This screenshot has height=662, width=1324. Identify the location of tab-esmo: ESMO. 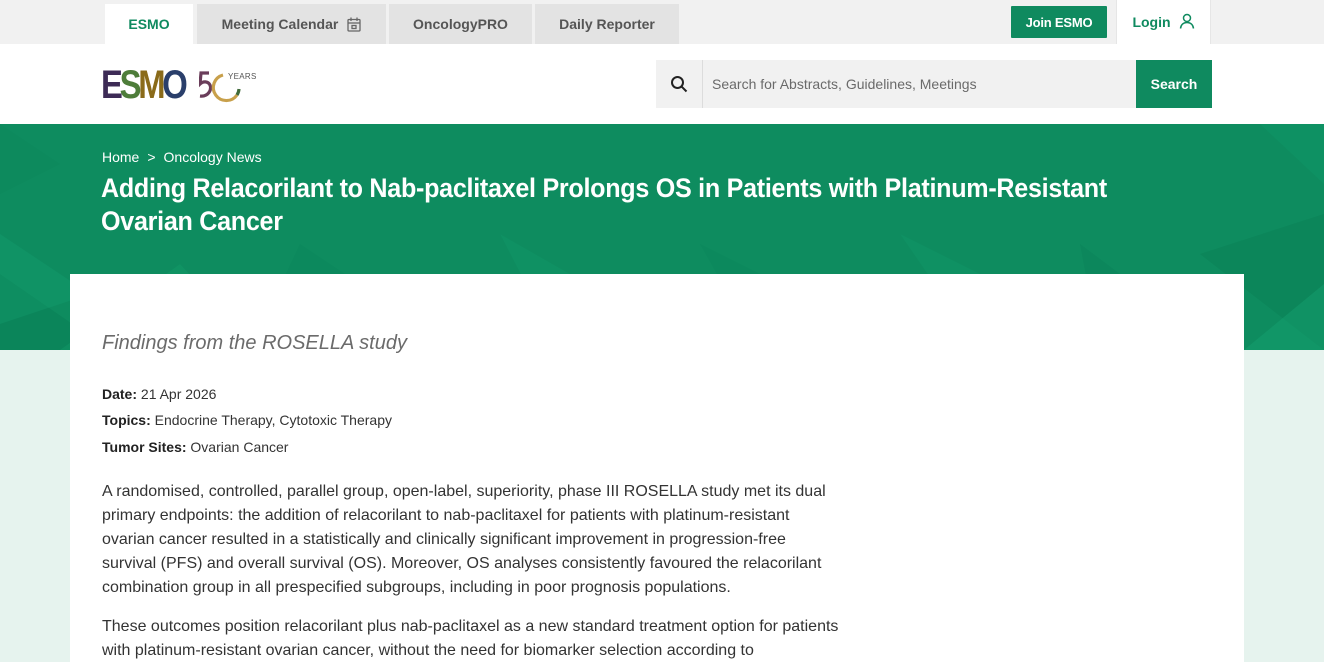
(149, 24).